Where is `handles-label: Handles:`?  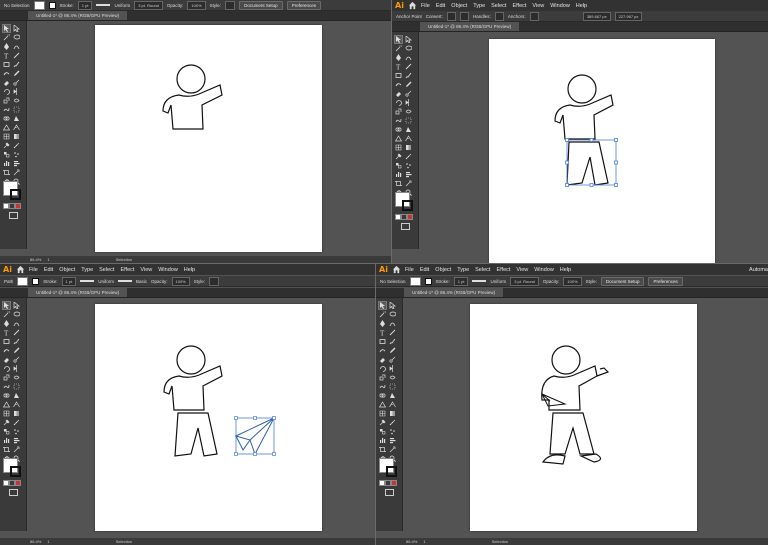
handles-label: Handles: is located at coordinates (482, 16).